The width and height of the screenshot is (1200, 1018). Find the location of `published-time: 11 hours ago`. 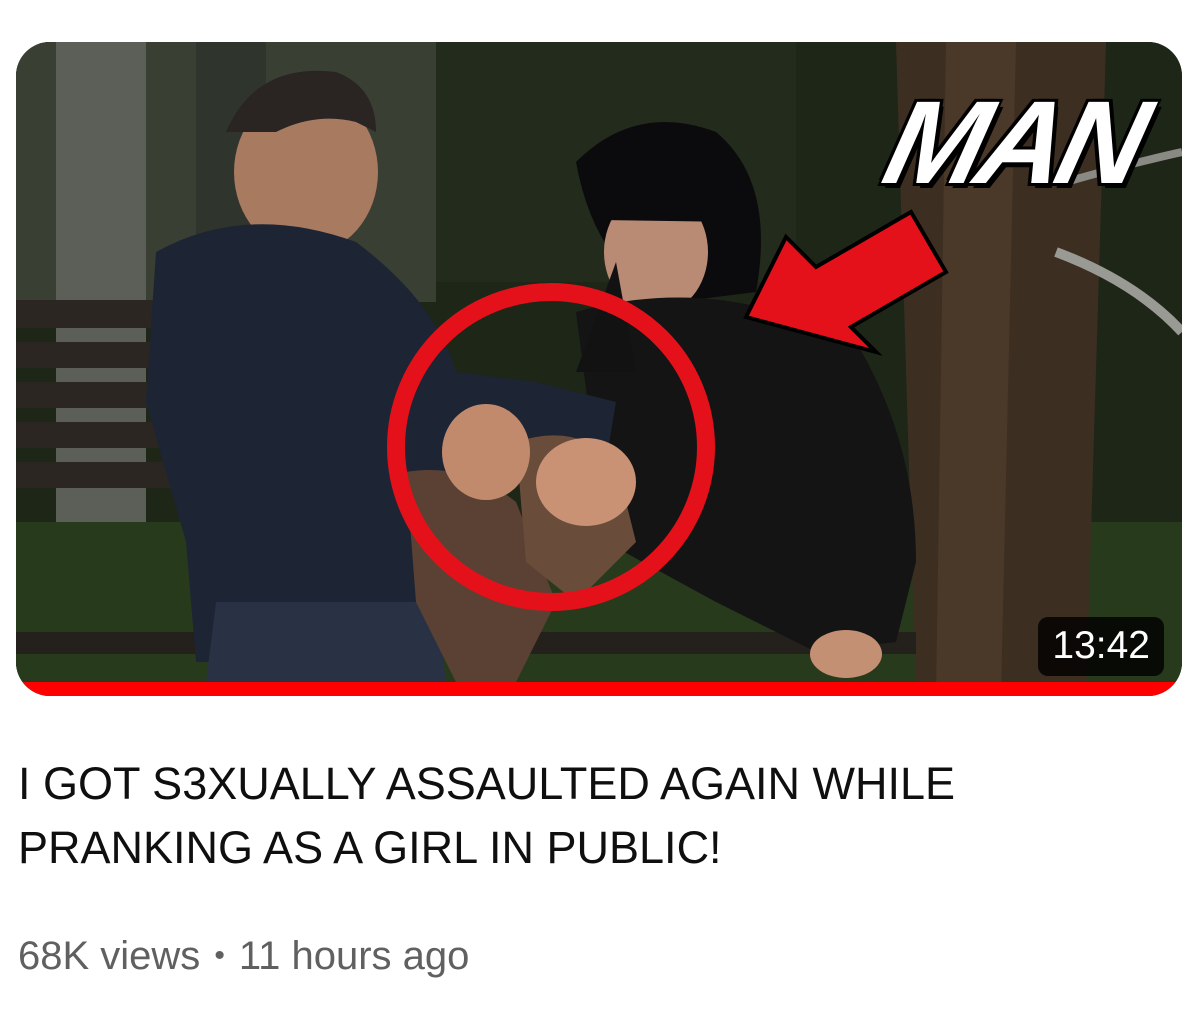

published-time: 11 hours ago is located at coordinates (354, 956).